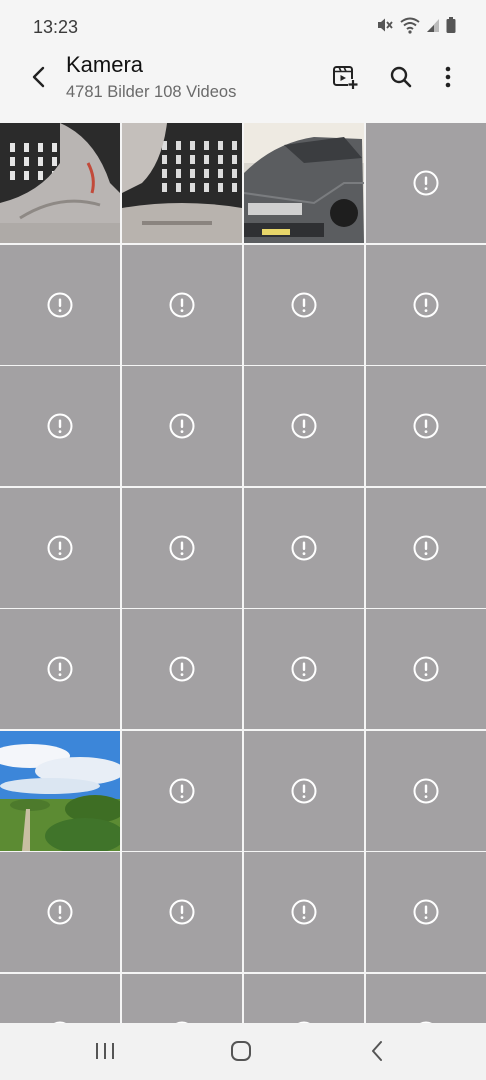  I want to click on album-subtitle: 4781 Bilder 108 Videos, so click(151, 92).